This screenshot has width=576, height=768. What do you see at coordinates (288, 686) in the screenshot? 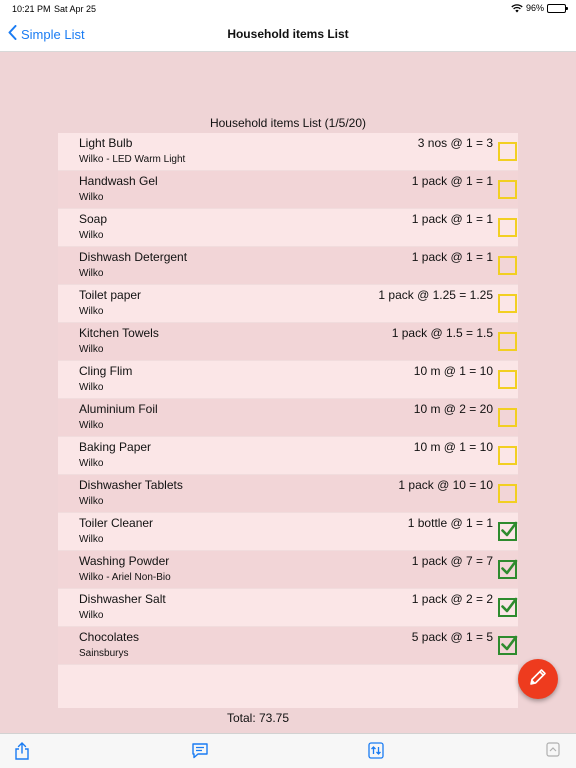
I see `empty-row` at bounding box center [288, 686].